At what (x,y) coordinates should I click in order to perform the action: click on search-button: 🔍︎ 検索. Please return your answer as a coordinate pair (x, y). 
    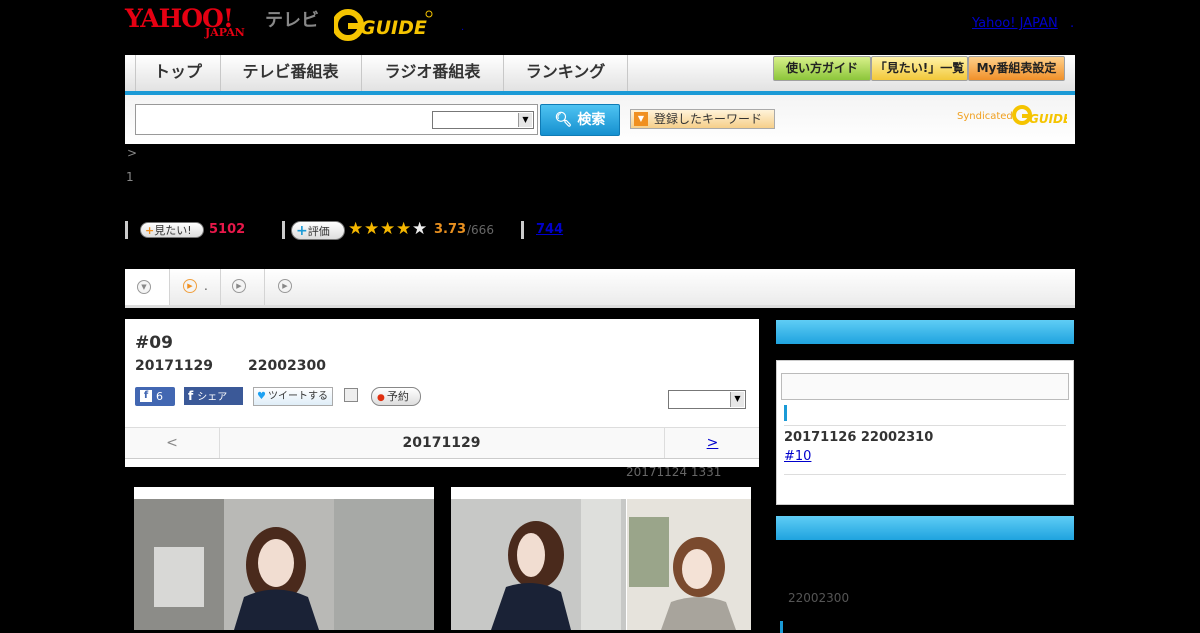
    Looking at the image, I should click on (580, 120).